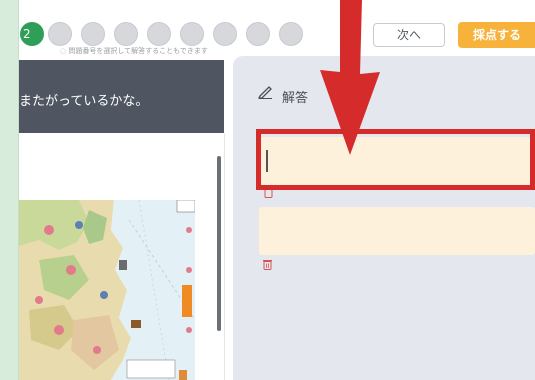 The height and width of the screenshot is (380, 535). I want to click on arrow-annotation, so click(350, 77).